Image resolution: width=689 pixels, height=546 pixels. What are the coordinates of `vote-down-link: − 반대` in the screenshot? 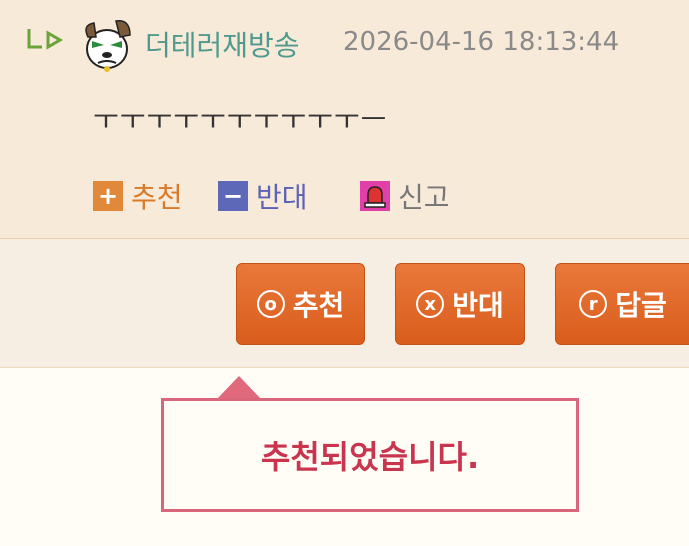 It's located at (263, 196).